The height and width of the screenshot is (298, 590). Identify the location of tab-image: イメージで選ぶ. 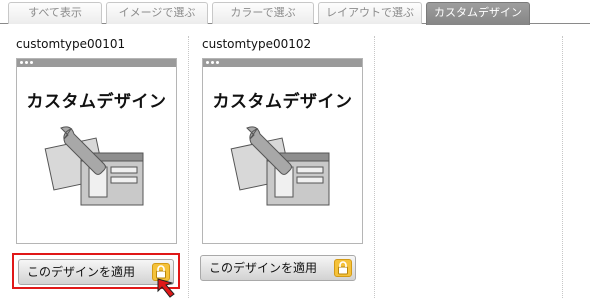
(157, 13).